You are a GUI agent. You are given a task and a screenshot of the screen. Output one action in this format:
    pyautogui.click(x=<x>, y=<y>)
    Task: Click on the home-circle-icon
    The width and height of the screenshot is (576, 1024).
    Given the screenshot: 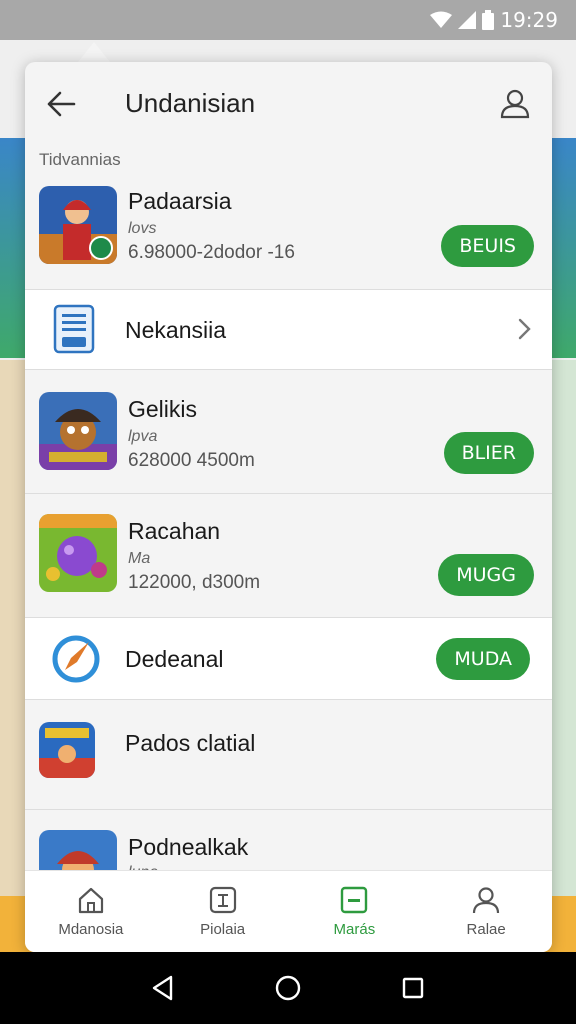 What is the action you would take?
    pyautogui.click(x=288, y=988)
    